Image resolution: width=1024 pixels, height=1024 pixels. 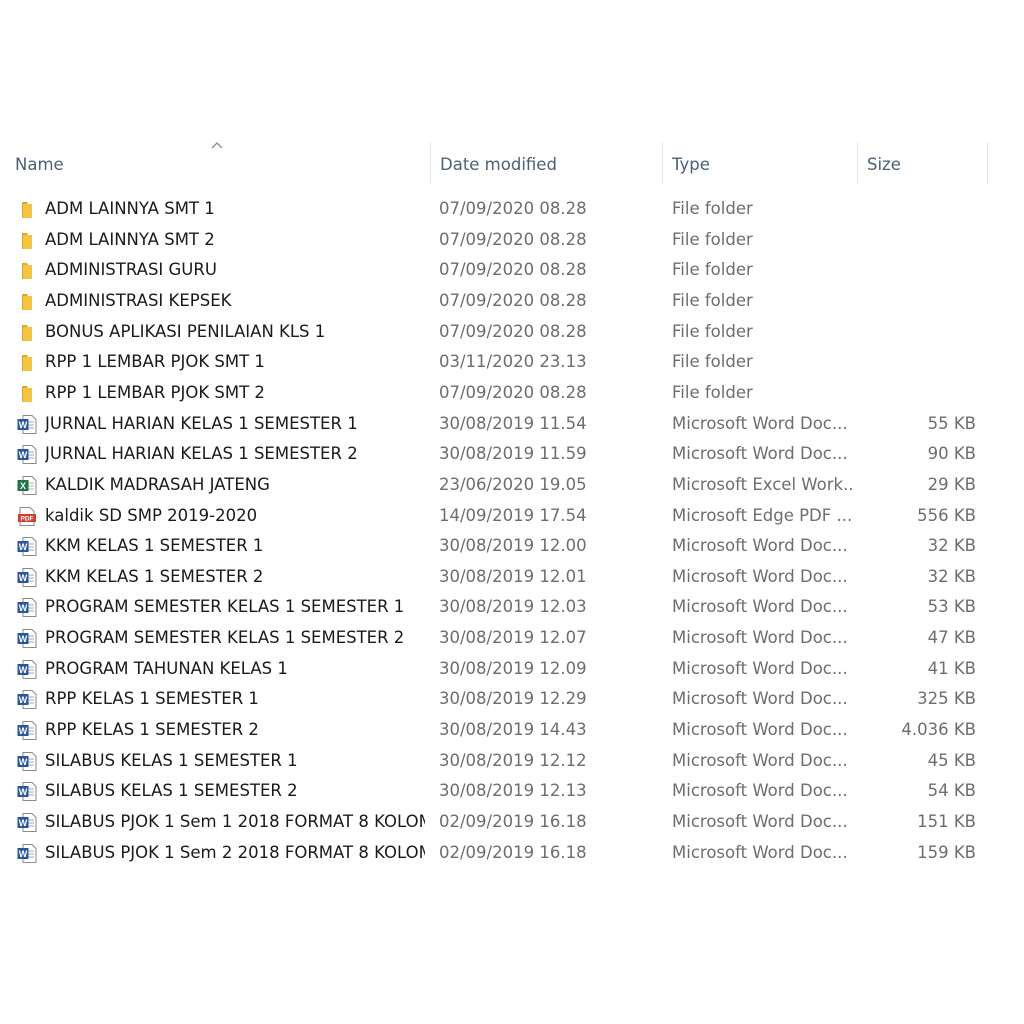 What do you see at coordinates (235, 577) in the screenshot?
I see `file-name: KKM KELAS 1 SEMESTER 2` at bounding box center [235, 577].